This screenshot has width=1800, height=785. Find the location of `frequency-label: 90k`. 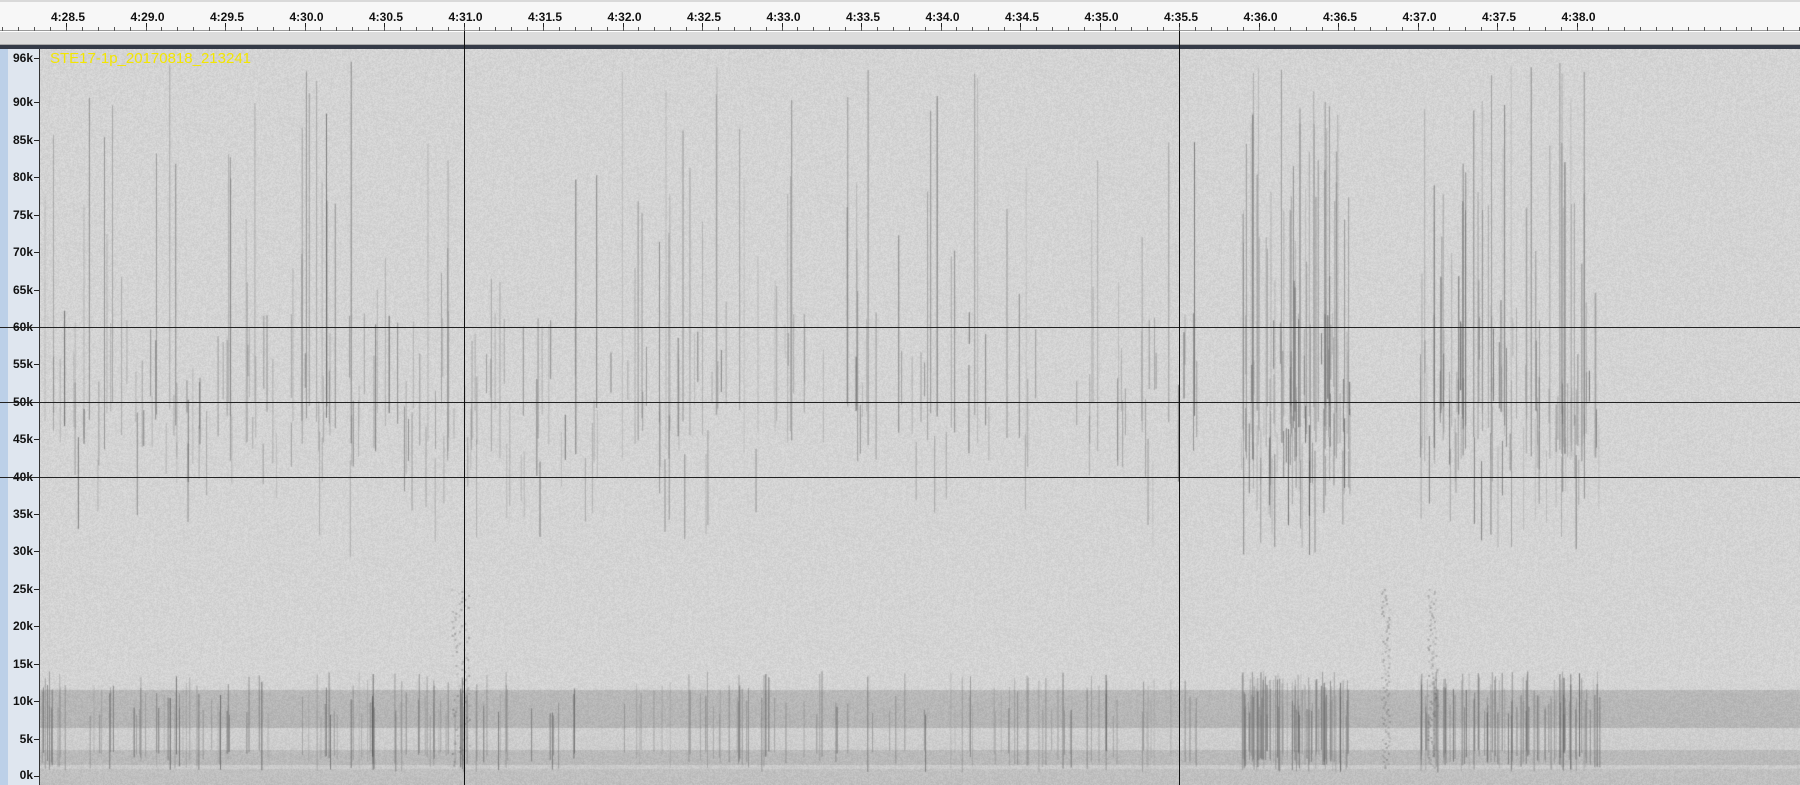

frequency-label: 90k is located at coordinates (22, 102).